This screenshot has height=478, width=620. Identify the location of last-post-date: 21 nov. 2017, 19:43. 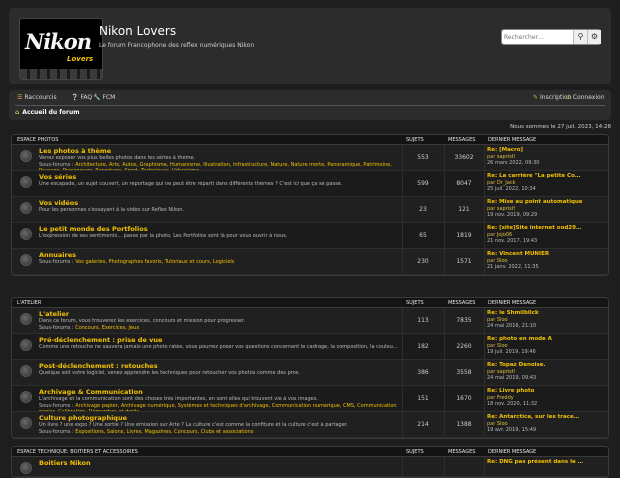
(512, 241).